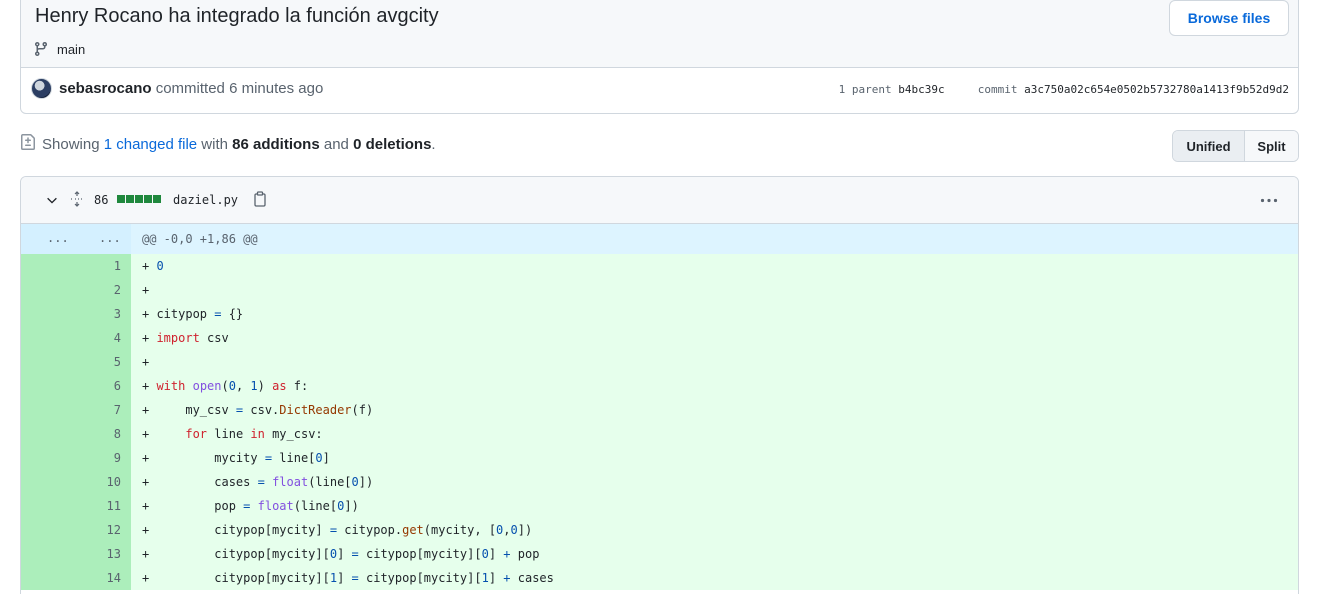  What do you see at coordinates (659, 314) in the screenshot?
I see `diff-line: 3 + citypop = {}` at bounding box center [659, 314].